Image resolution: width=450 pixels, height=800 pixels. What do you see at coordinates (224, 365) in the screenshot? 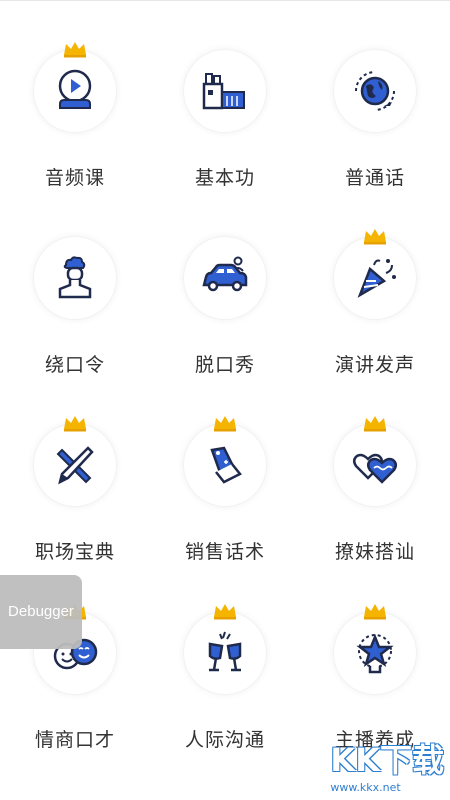
I see `category-label: 脱口秀` at bounding box center [224, 365].